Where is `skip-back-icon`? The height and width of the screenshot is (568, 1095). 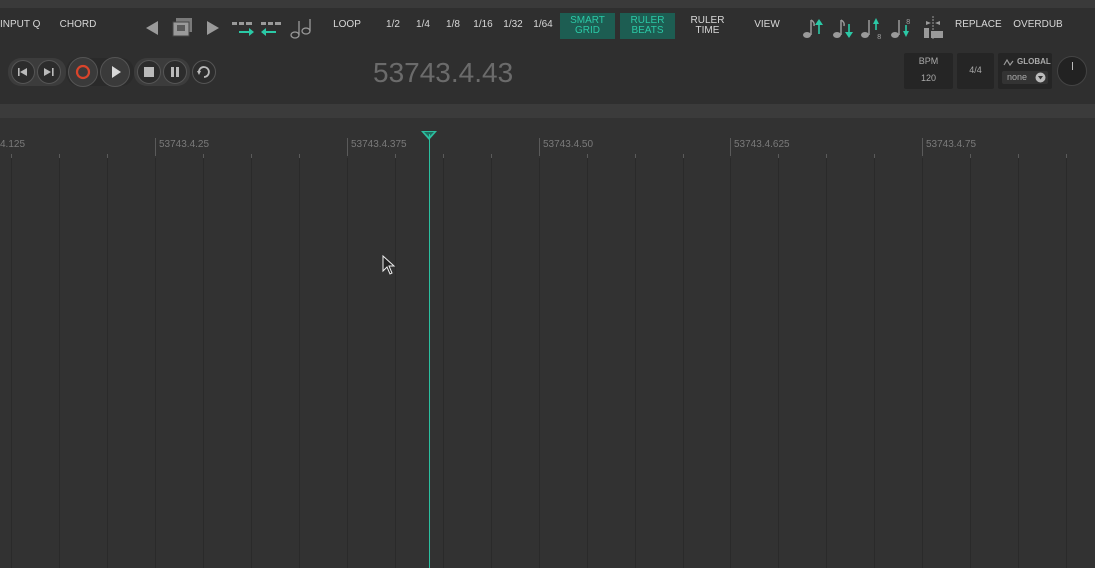
skip-back-icon is located at coordinates (22, 72).